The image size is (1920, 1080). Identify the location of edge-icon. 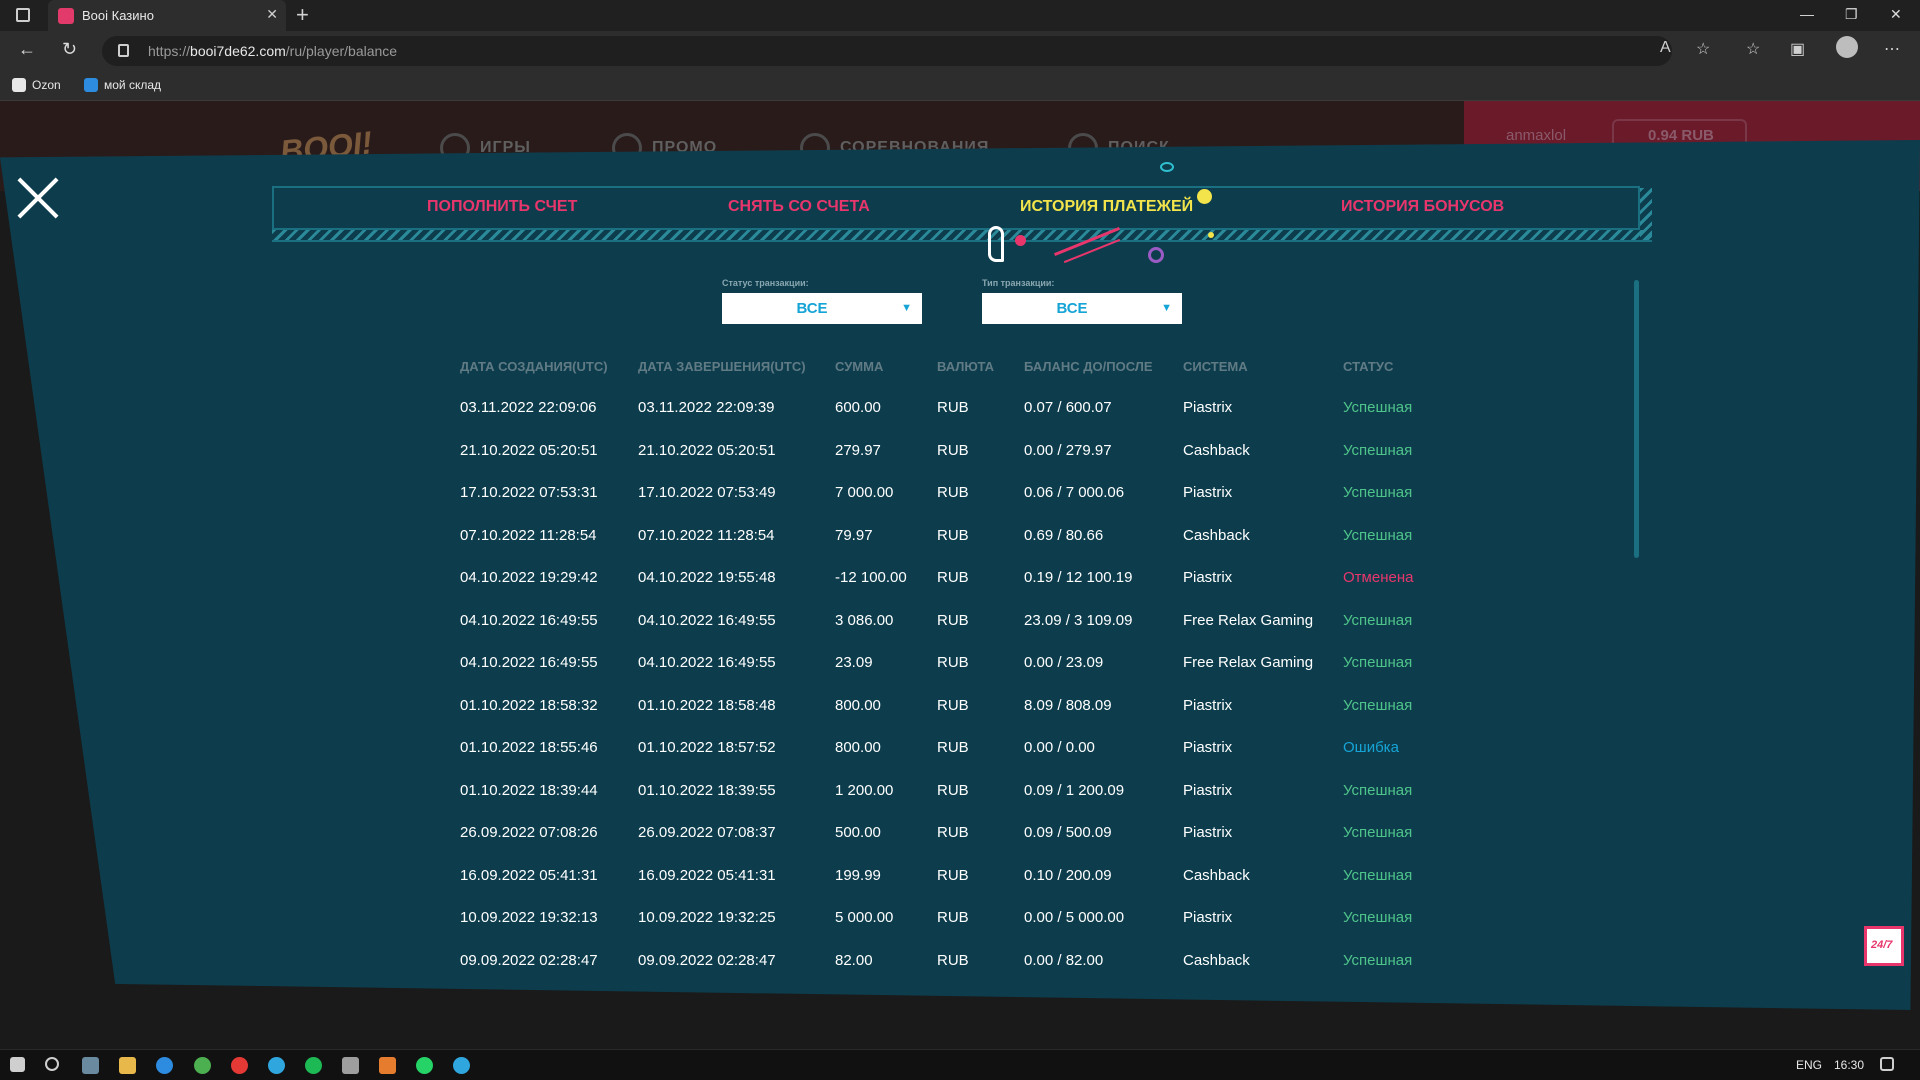
(164, 1065).